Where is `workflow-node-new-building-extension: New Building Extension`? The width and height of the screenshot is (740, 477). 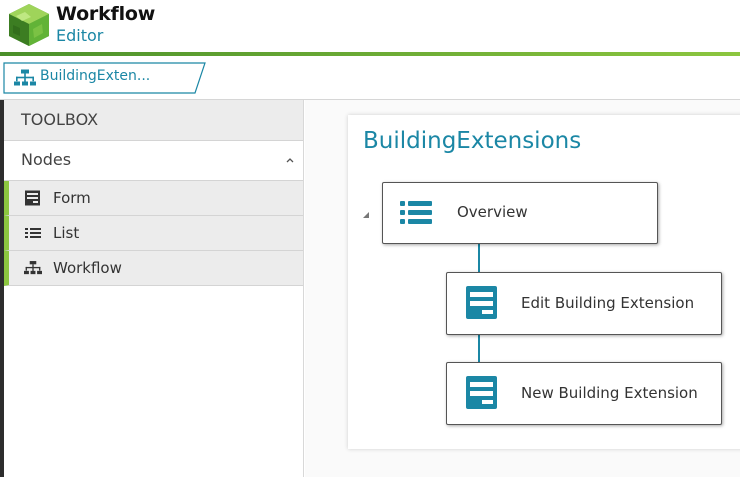
workflow-node-new-building-extension: New Building Extension is located at coordinates (584, 393).